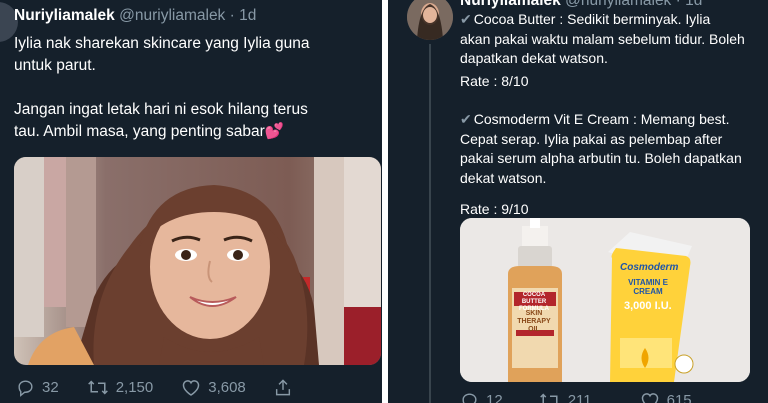  I want to click on text-line: ✔ Cosmoderm Vit E Cream : Memang best., so click(602, 120).